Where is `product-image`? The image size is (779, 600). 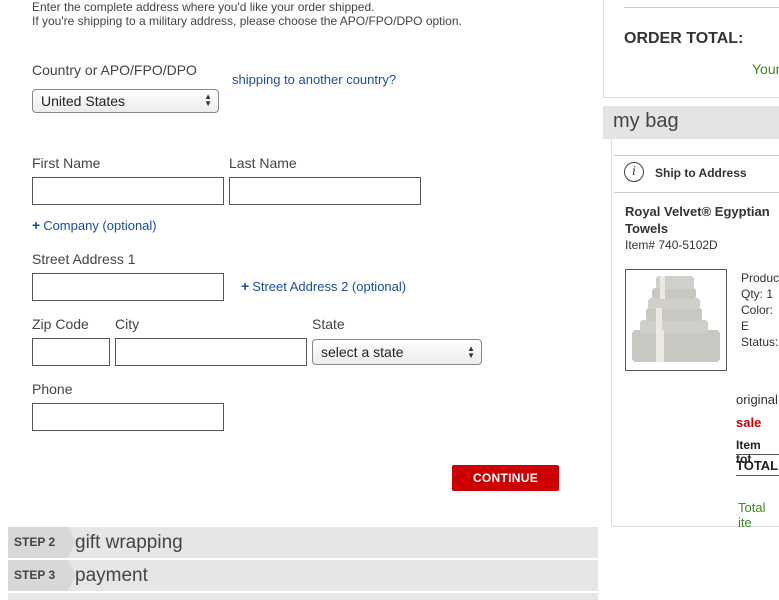
product-image is located at coordinates (676, 320).